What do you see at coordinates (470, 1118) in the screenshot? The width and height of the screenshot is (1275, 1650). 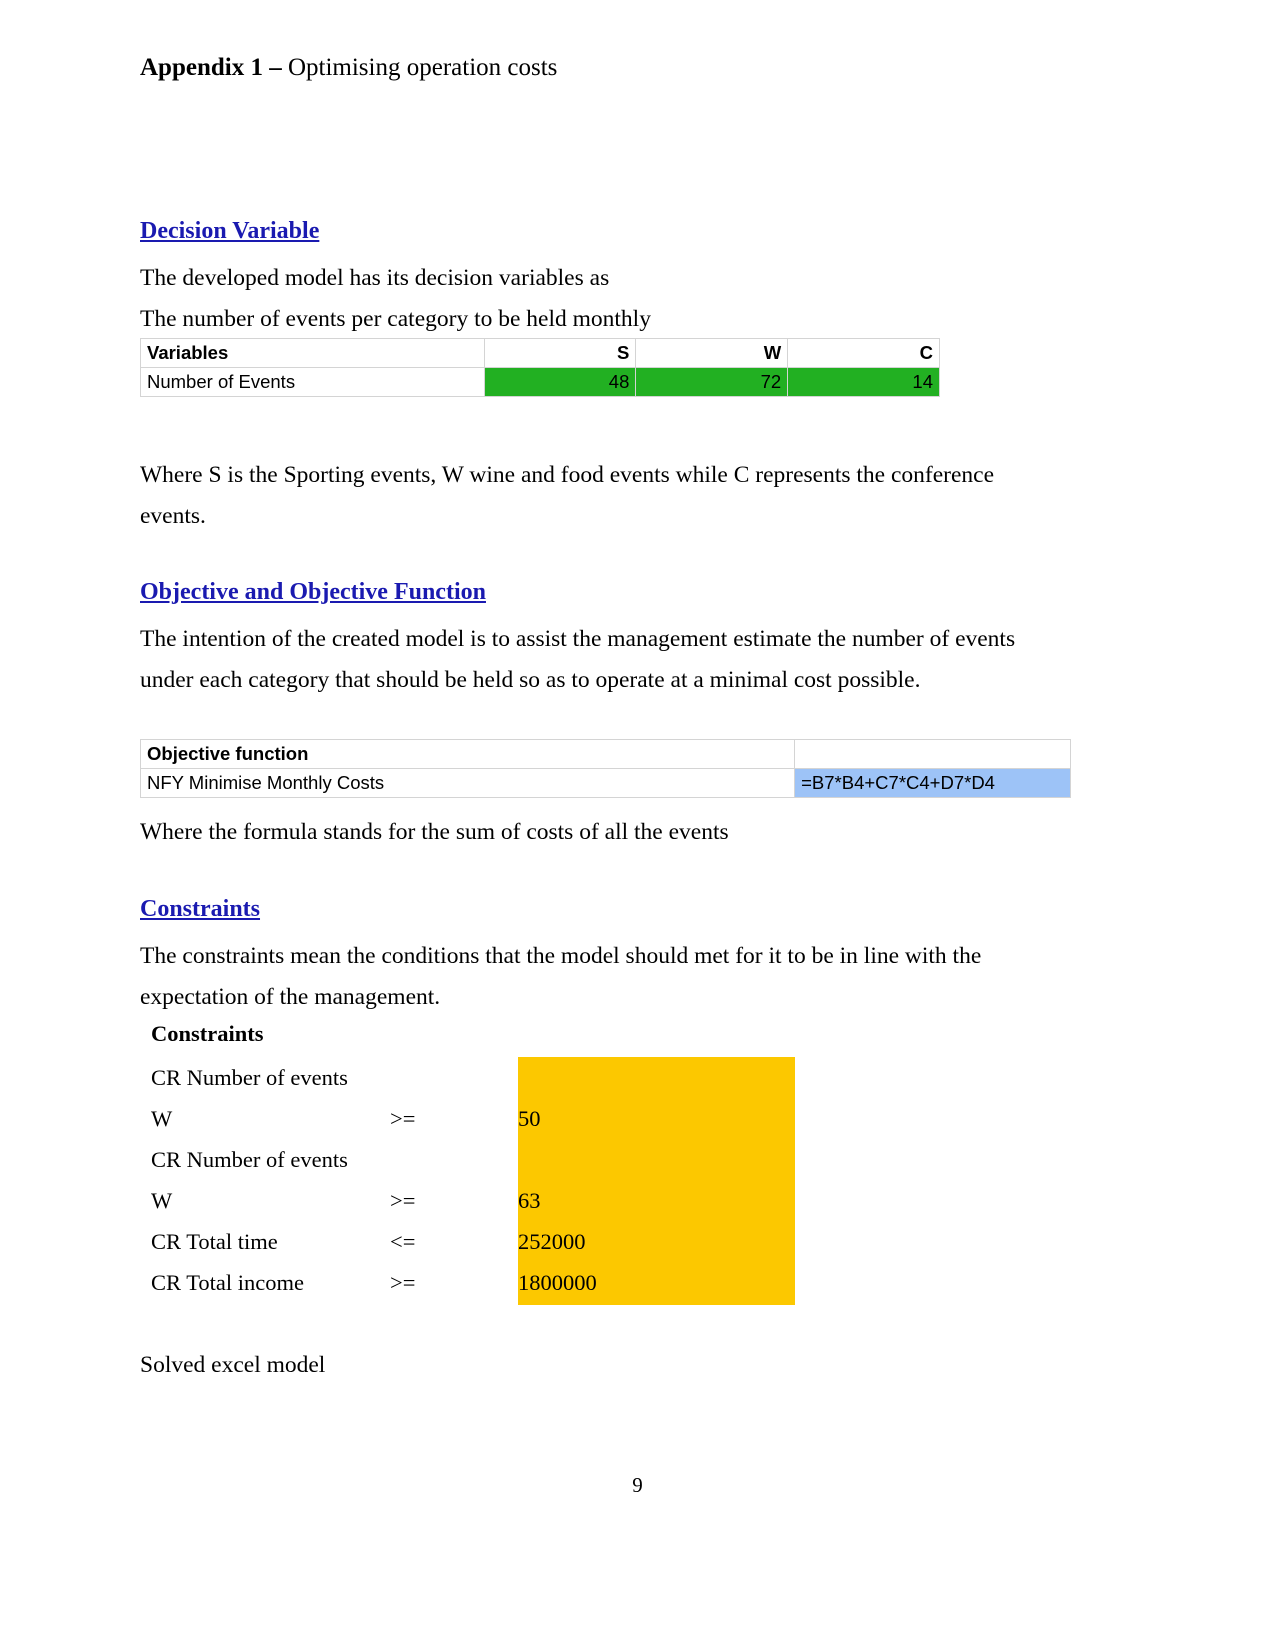 I see `table-row: W >= 50` at bounding box center [470, 1118].